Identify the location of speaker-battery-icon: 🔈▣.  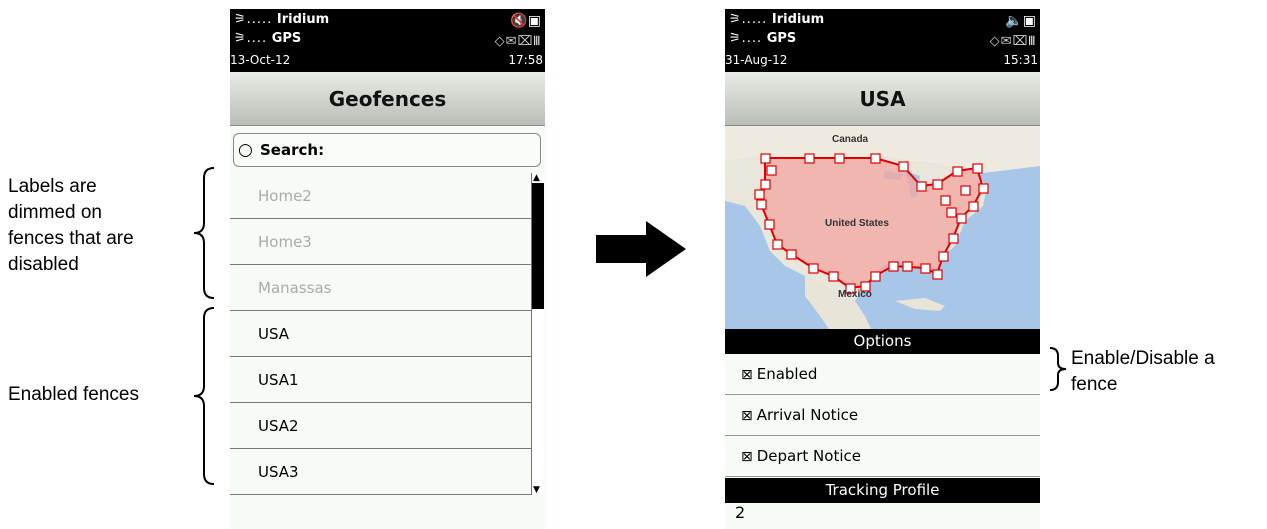
(1020, 21).